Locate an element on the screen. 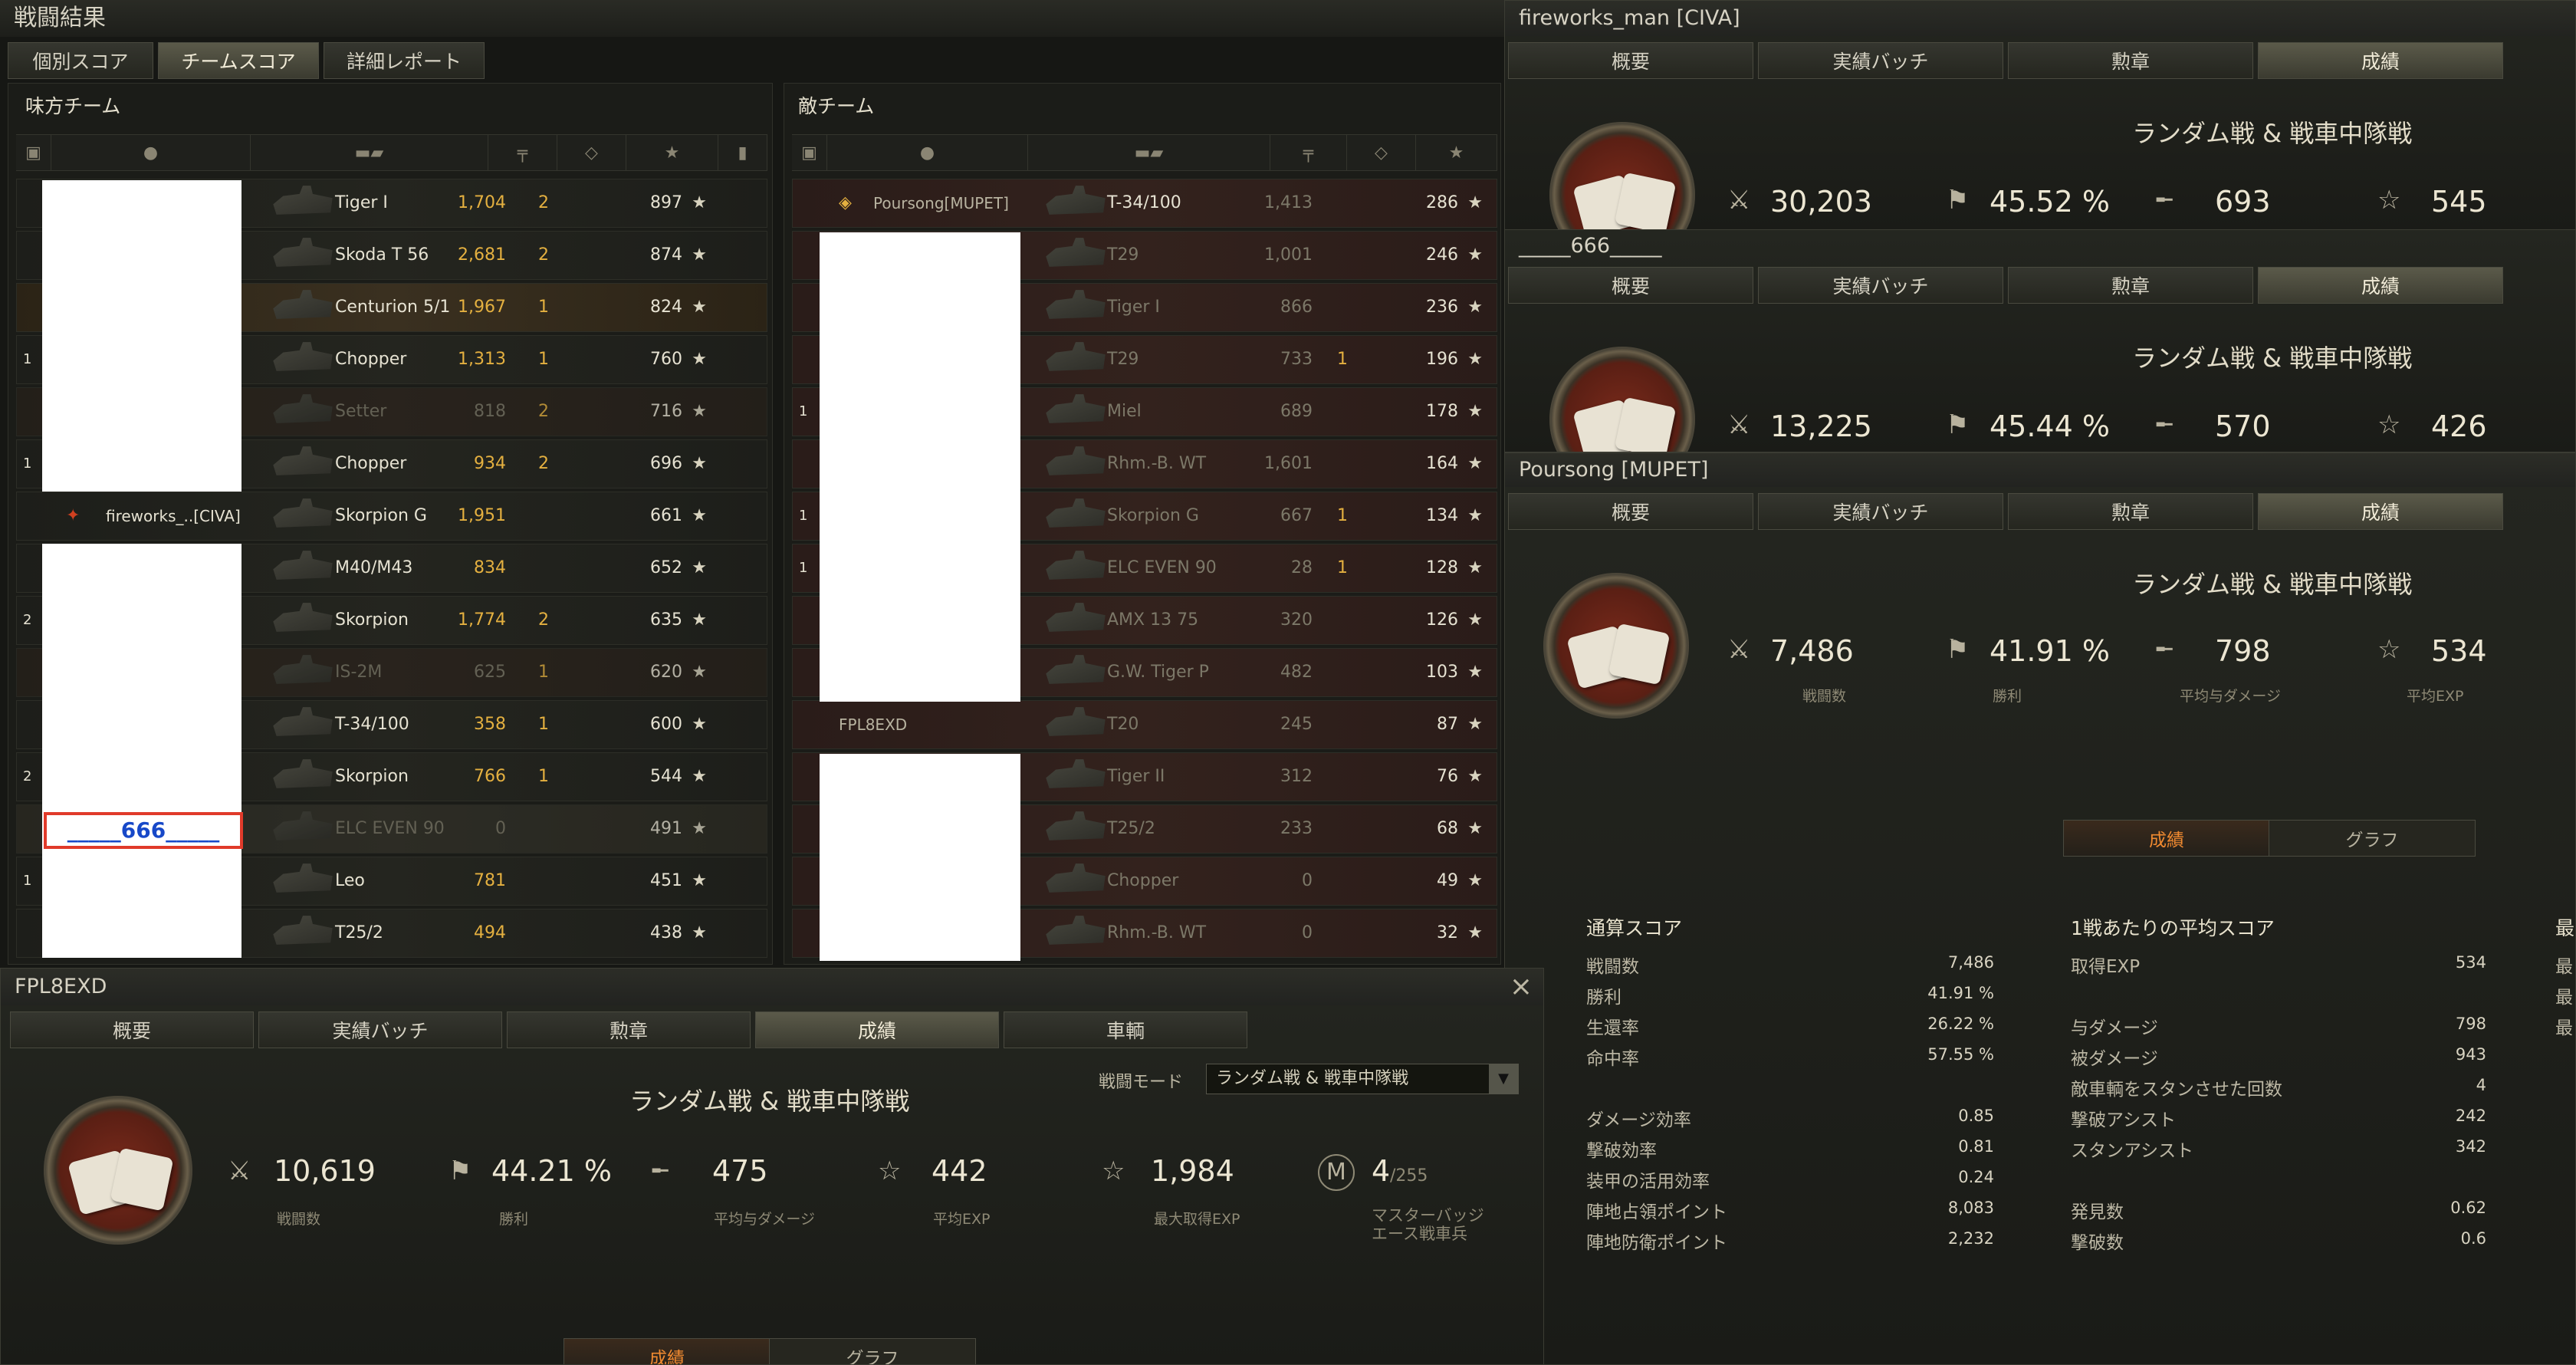  enemy-team-title: 敵チーム is located at coordinates (837, 106).